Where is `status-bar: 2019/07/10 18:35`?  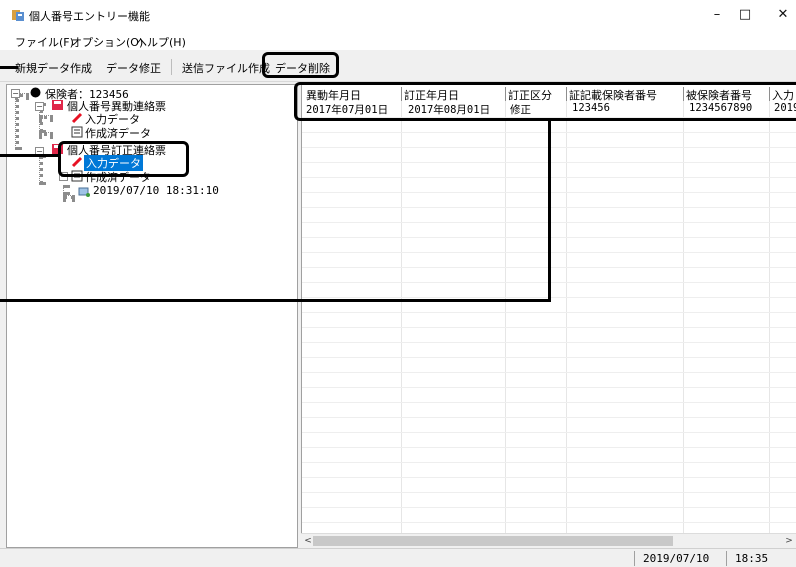 status-bar: 2019/07/10 18:35 is located at coordinates (398, 557).